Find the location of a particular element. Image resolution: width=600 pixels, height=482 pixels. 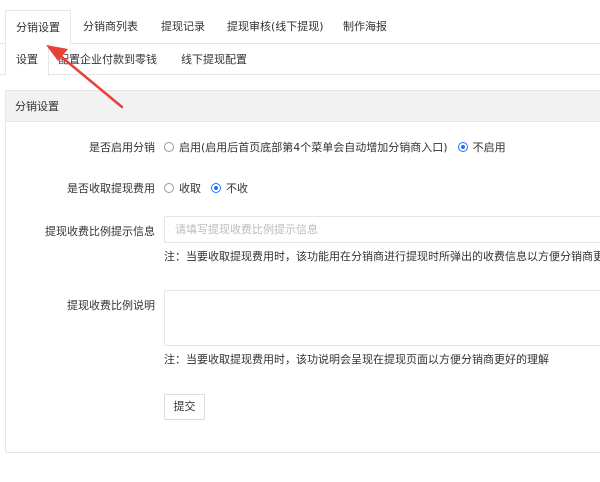

ratio-desc-textarea is located at coordinates (382, 318).